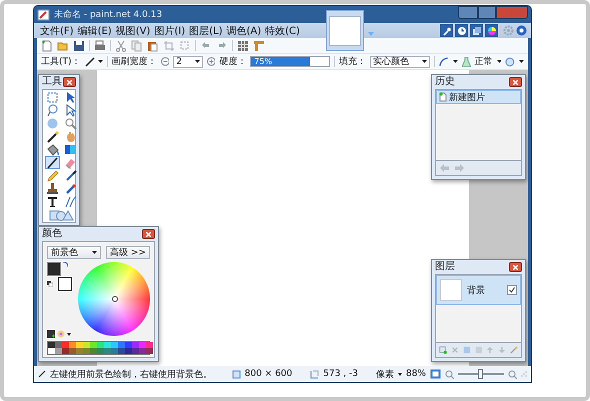 The width and height of the screenshot is (590, 401). I want to click on menu-item: 调色(A), so click(244, 31).